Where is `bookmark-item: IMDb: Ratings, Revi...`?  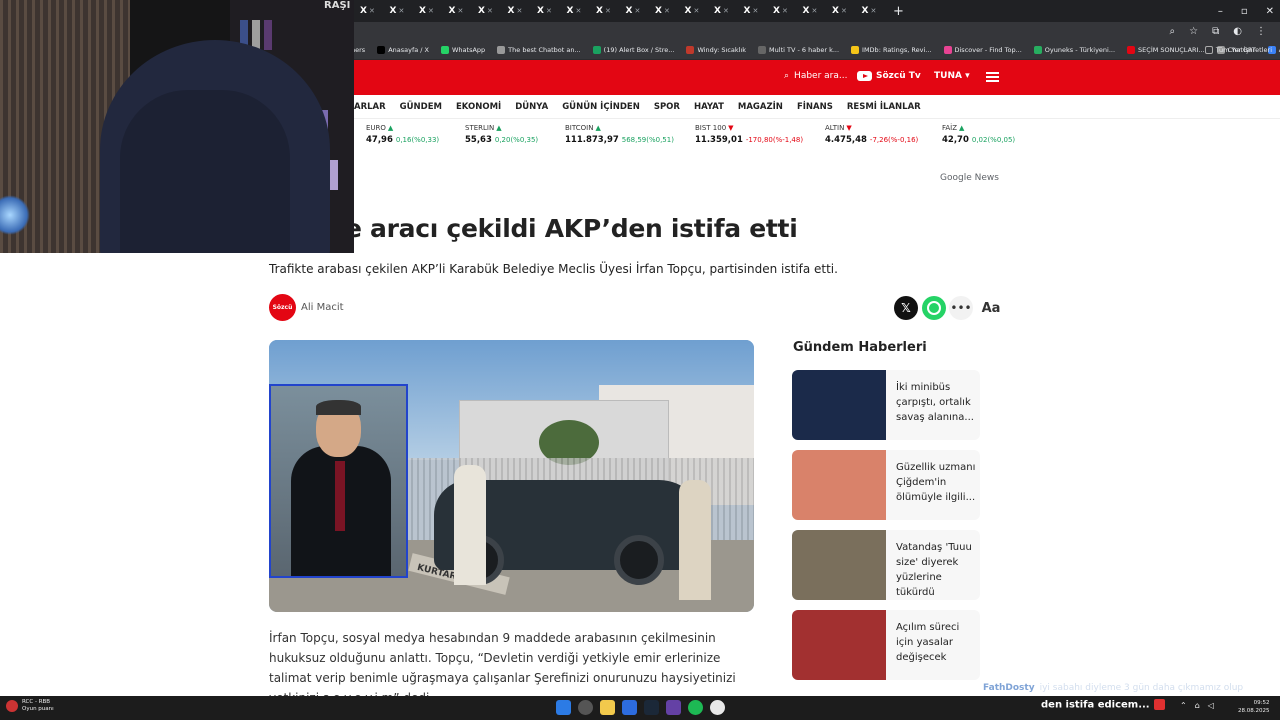
bookmark-item: IMDb: Ratings, Revi... is located at coordinates (891, 49).